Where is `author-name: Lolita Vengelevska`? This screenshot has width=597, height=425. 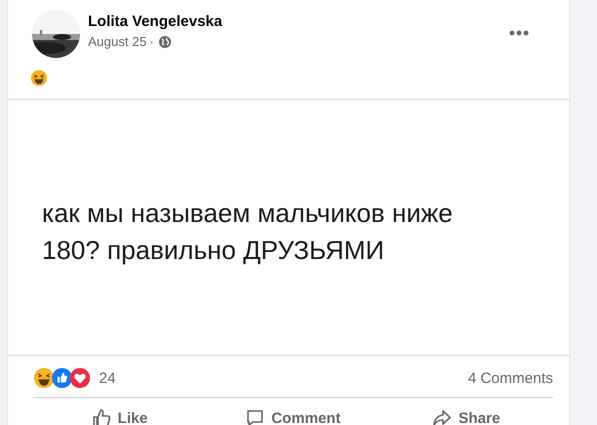 author-name: Lolita Vengelevska is located at coordinates (155, 21).